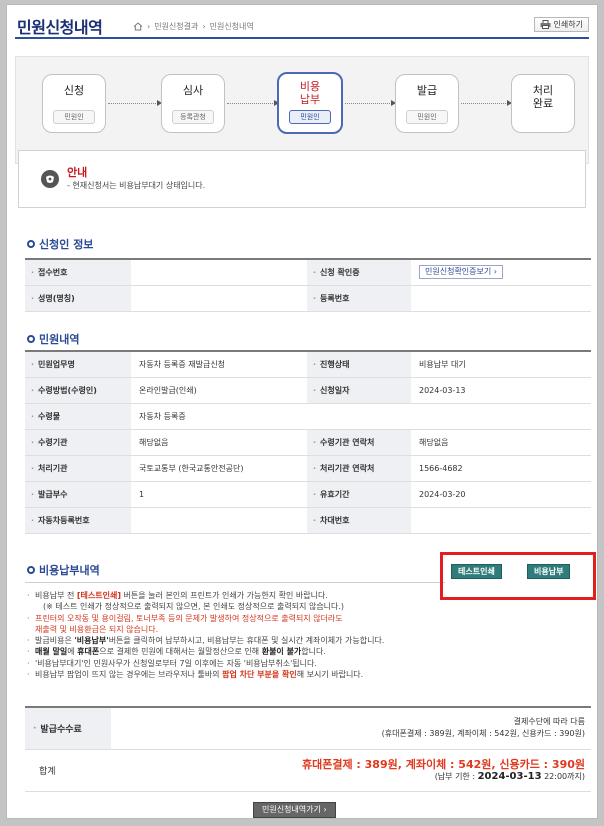 The width and height of the screenshot is (604, 826). I want to click on total-label: 합계, so click(68, 770).